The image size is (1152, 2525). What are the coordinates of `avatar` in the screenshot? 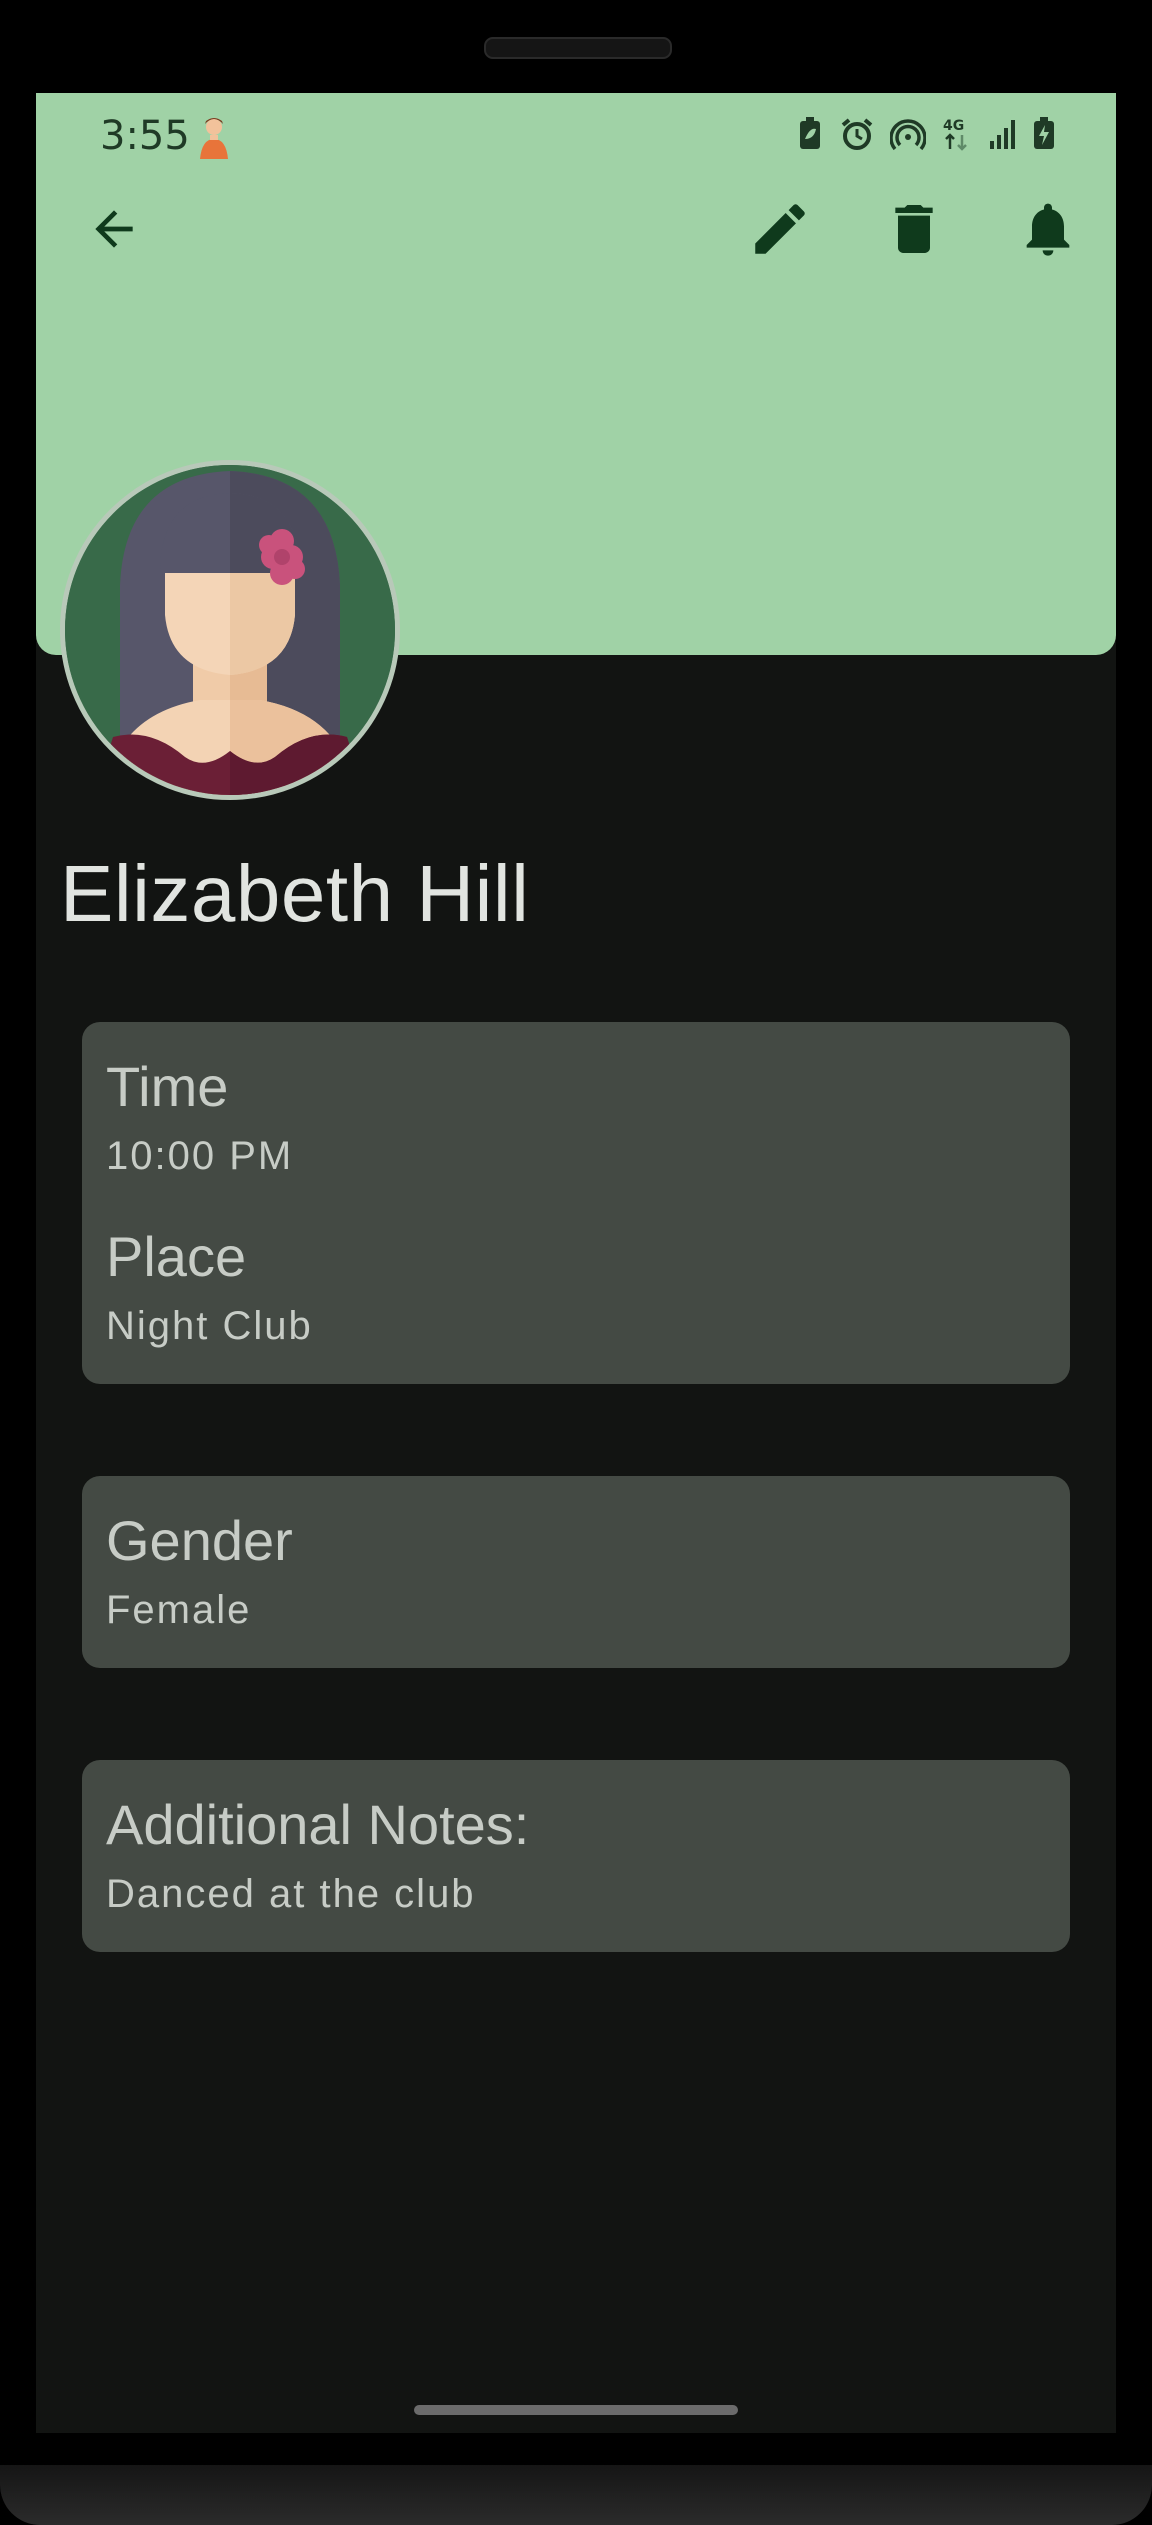 It's located at (230, 630).